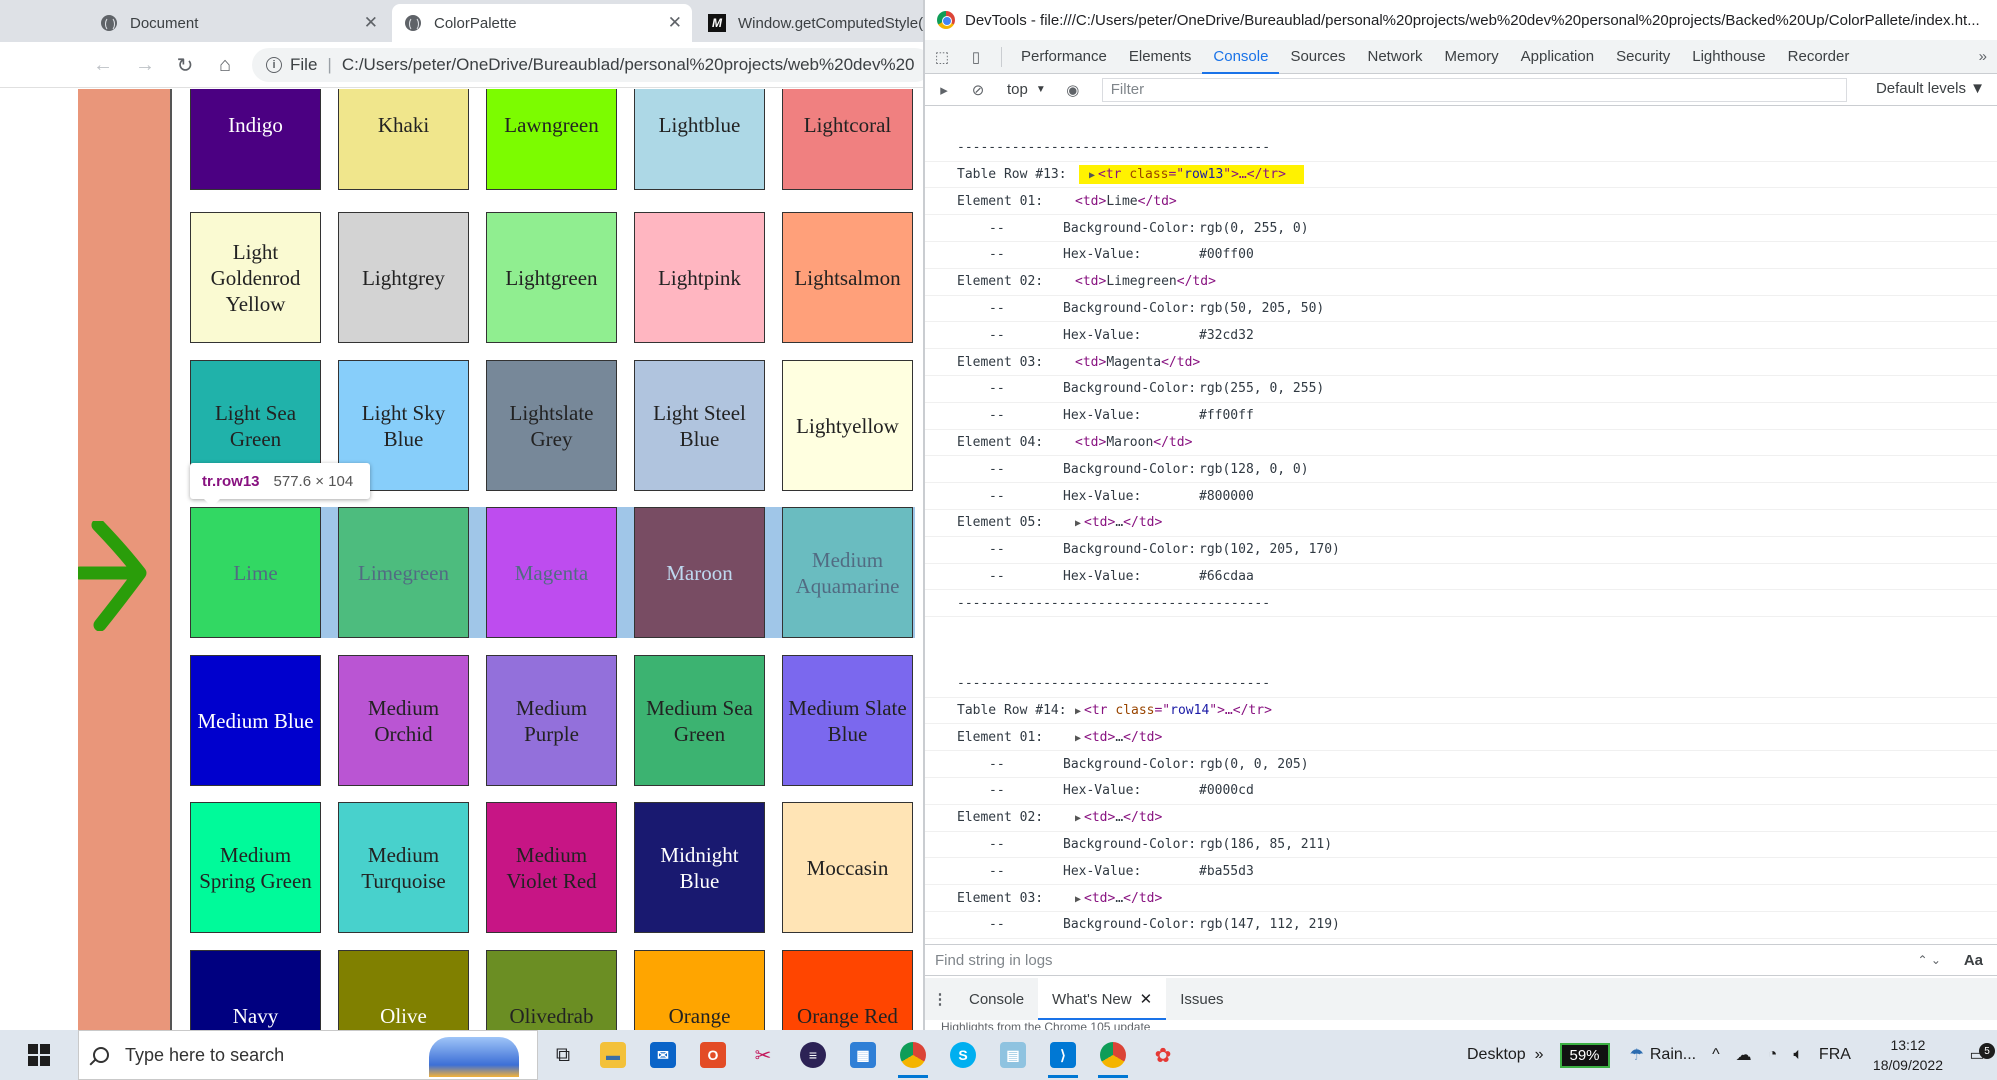 The height and width of the screenshot is (1080, 1997). I want to click on bg-key: Background-Color:, so click(1130, 228).